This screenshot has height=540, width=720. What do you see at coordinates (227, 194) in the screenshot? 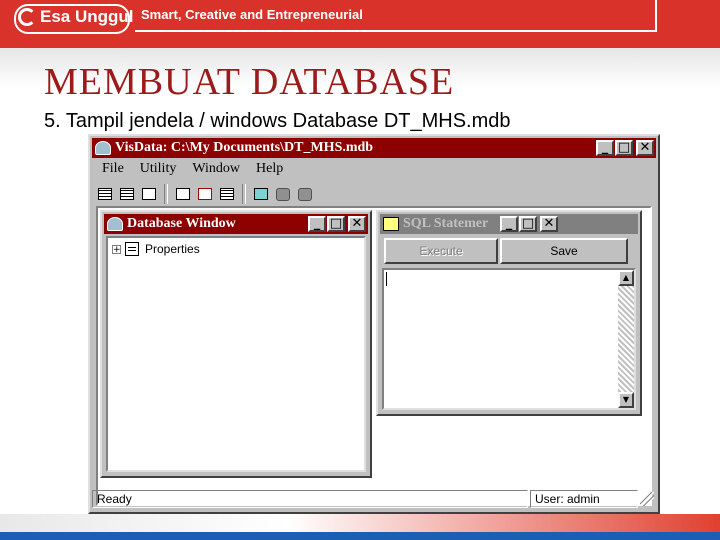
I see `grid-icon` at bounding box center [227, 194].